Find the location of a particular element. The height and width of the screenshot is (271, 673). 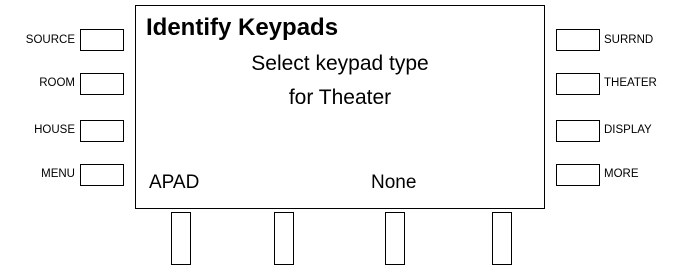

side-label-menu: MENU is located at coordinates (58, 174).